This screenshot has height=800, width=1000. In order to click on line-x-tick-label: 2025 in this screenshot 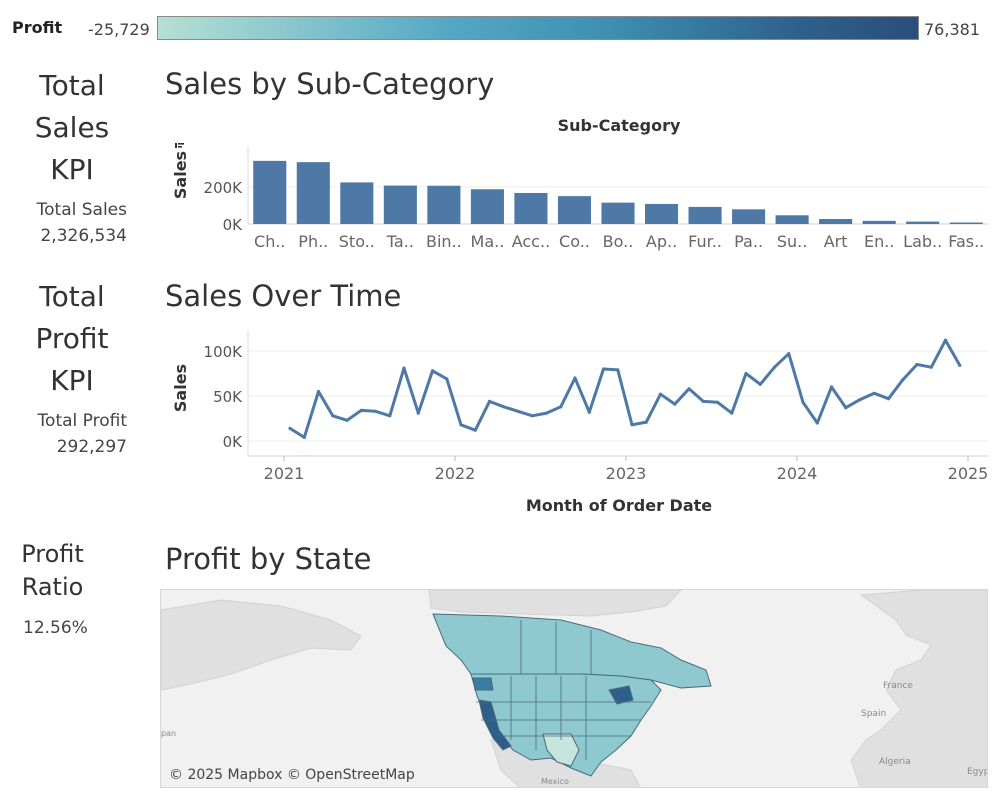, I will do `click(968, 473)`.